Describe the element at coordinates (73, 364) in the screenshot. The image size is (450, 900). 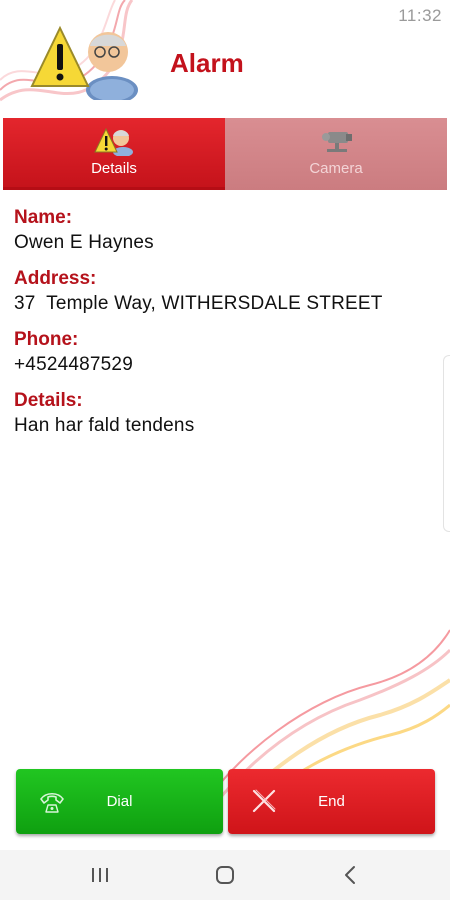
I see `phone-value: +4524487529` at that location.